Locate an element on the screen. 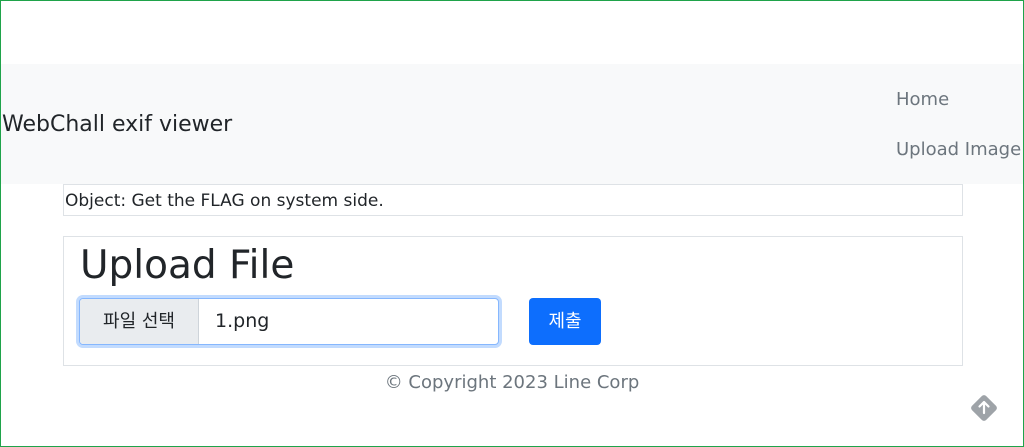 This screenshot has height=447, width=1024. selected-file-name: 1.png is located at coordinates (242, 321).